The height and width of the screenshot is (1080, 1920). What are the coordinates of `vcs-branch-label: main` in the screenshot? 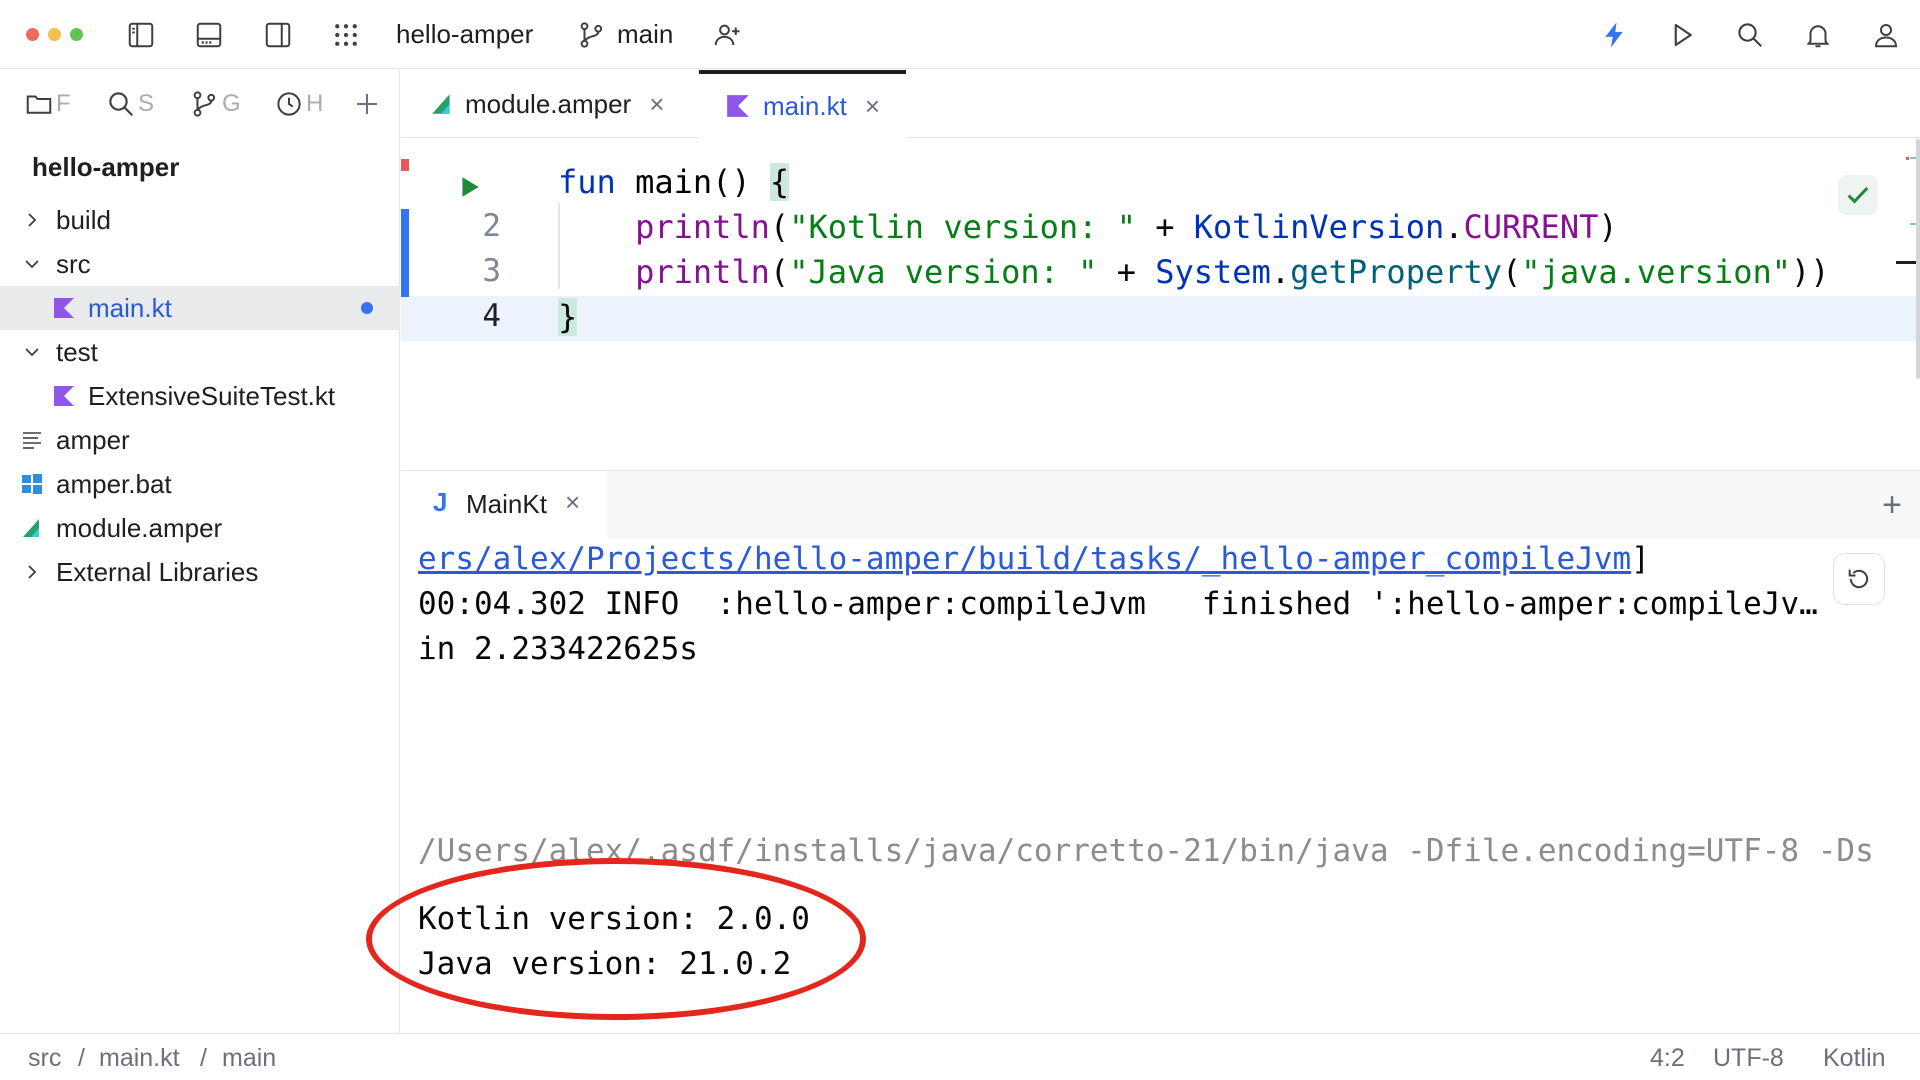 It's located at (645, 34).